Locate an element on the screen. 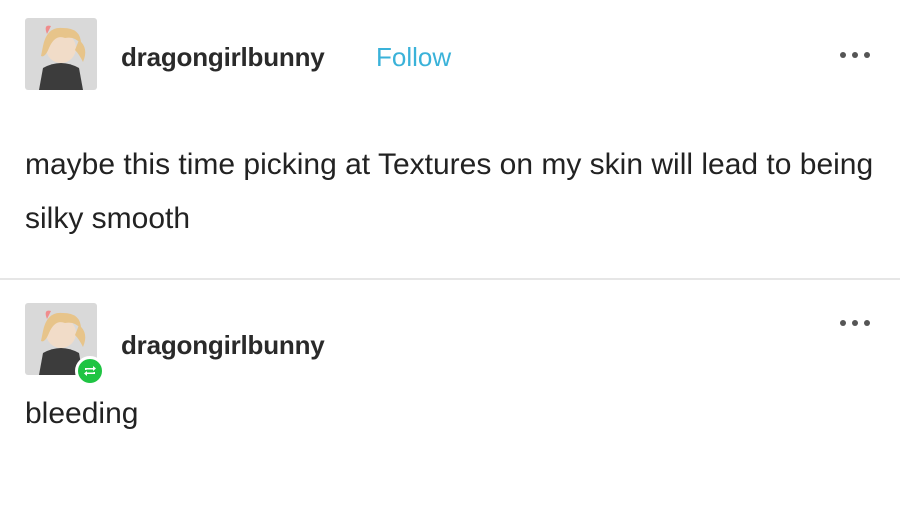  user-avatar is located at coordinates (61, 54).